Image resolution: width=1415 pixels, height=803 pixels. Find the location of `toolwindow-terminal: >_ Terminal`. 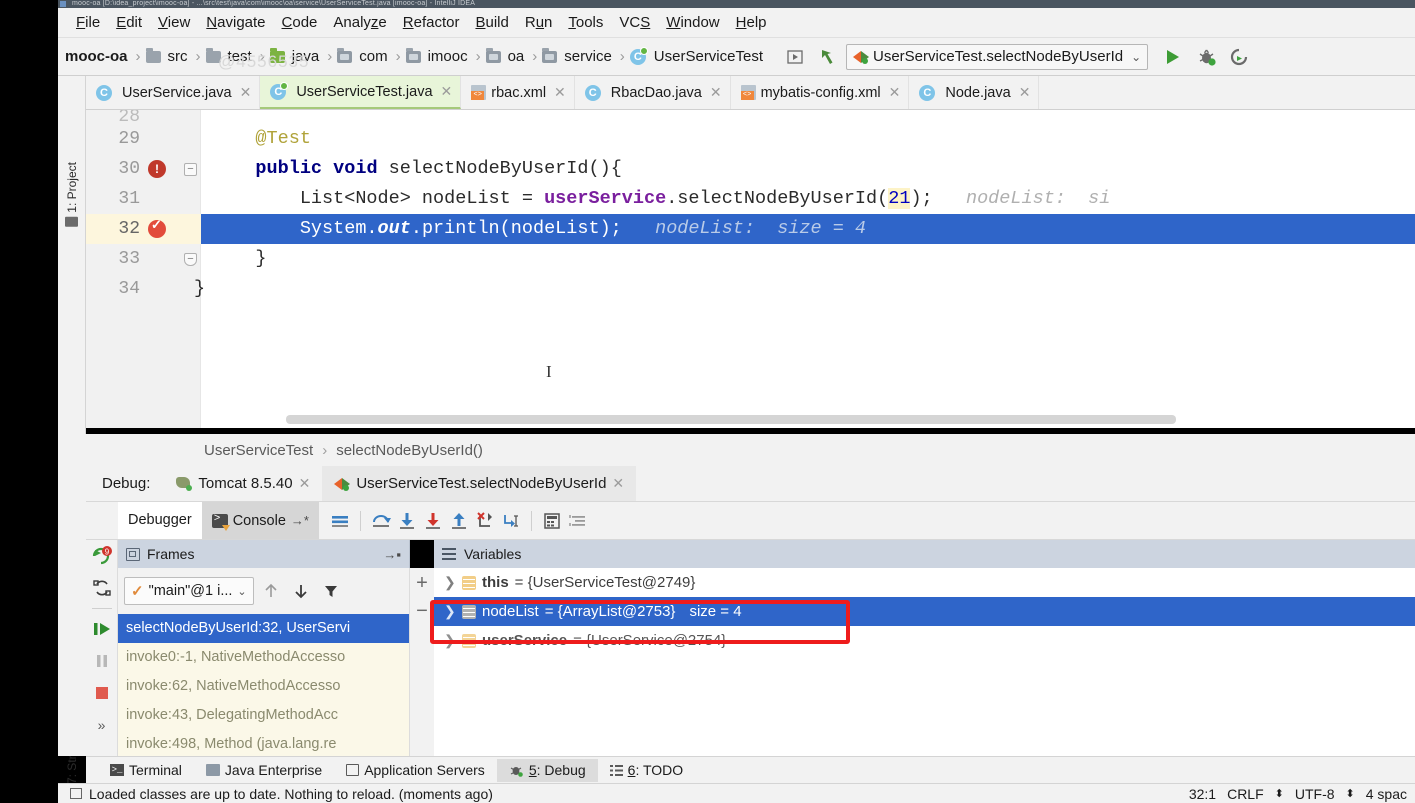

toolwindow-terminal: >_ Terminal is located at coordinates (146, 770).